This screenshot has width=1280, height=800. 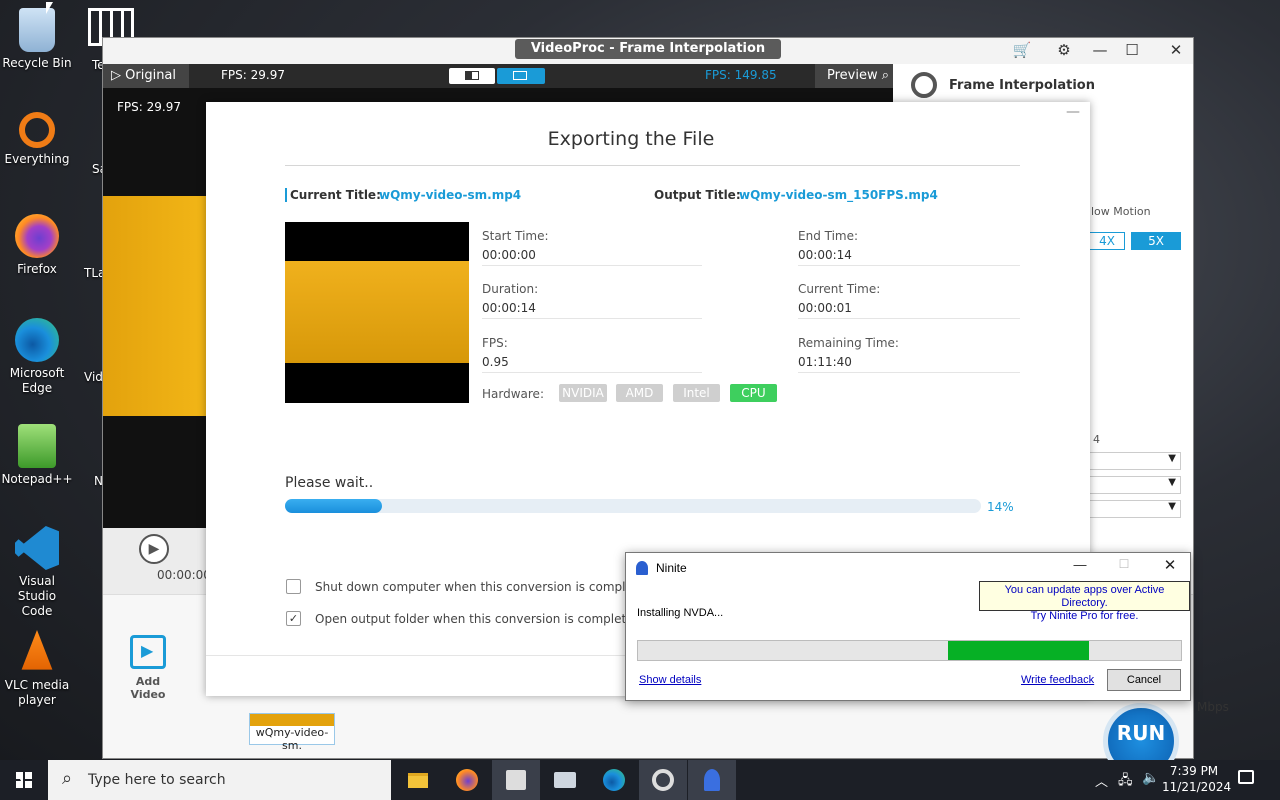 I want to click on desktop-icon-edge: Microsoft Edge, so click(x=37, y=357).